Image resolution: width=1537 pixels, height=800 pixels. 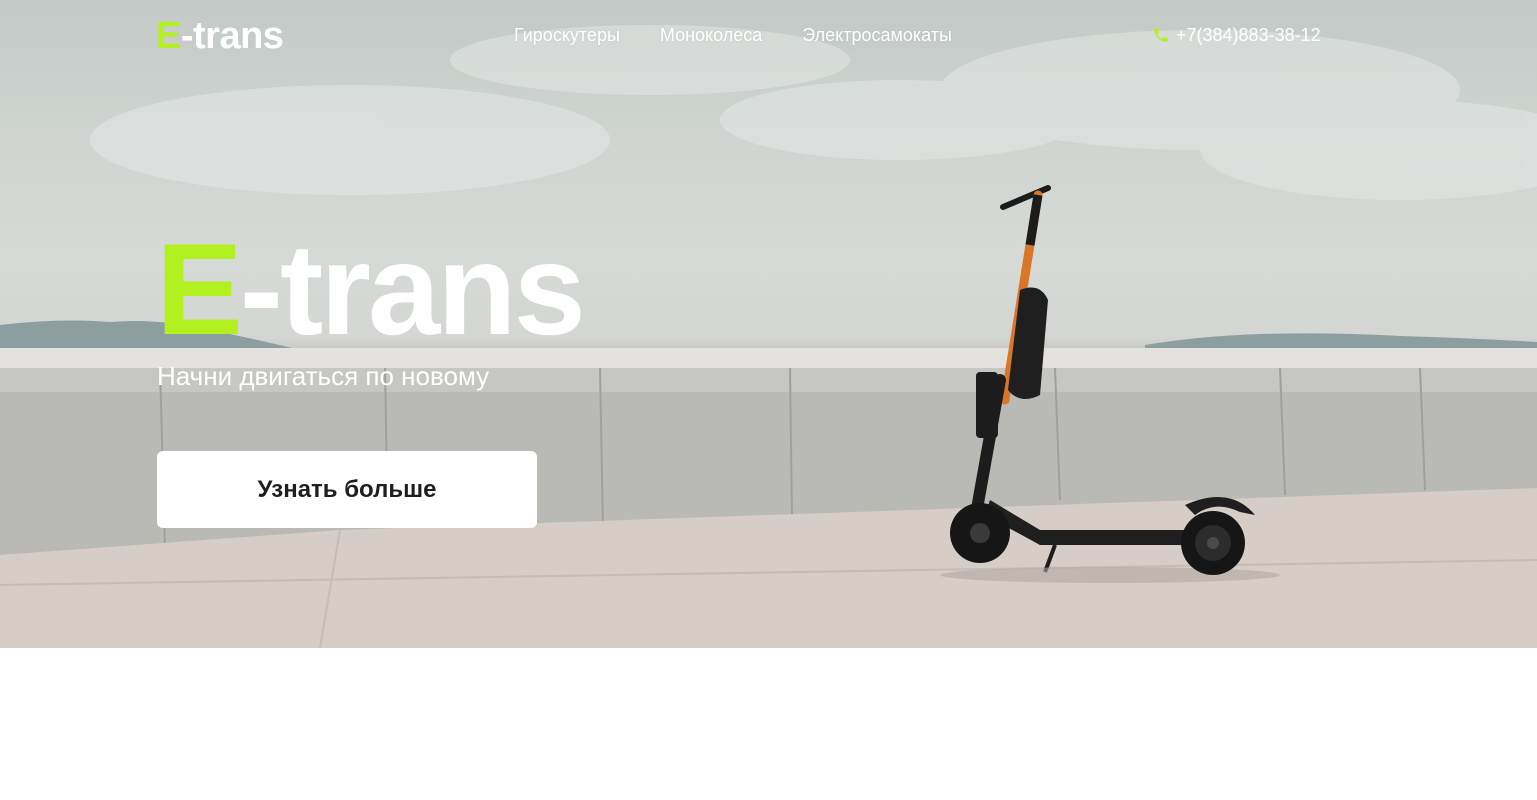 I want to click on phone-number: +7(384)883-38-12, so click(x=1248, y=35).